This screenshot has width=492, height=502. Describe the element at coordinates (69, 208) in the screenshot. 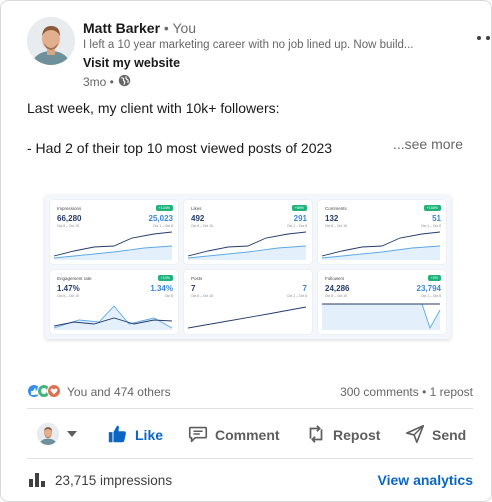

I see `metric-label: Impressions` at that location.